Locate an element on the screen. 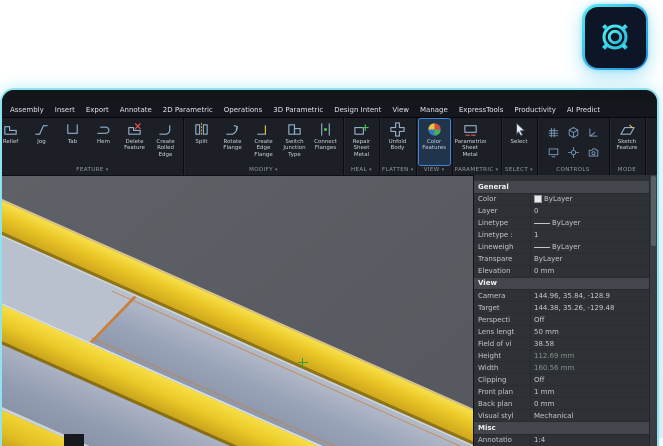  menu-item-productivity: Productivity is located at coordinates (535, 110).